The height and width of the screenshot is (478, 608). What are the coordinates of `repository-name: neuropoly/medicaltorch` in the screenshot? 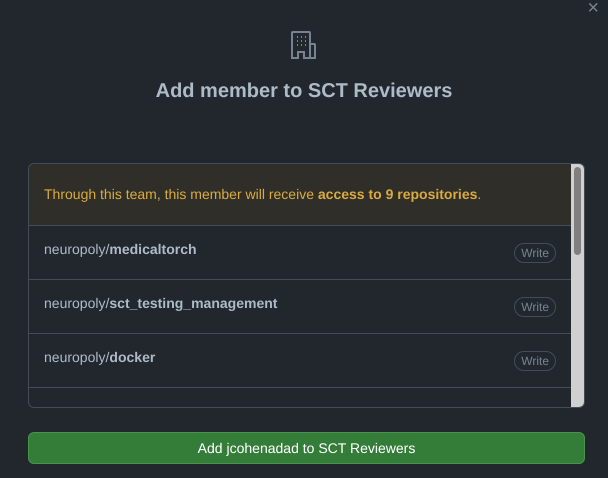 It's located at (120, 249).